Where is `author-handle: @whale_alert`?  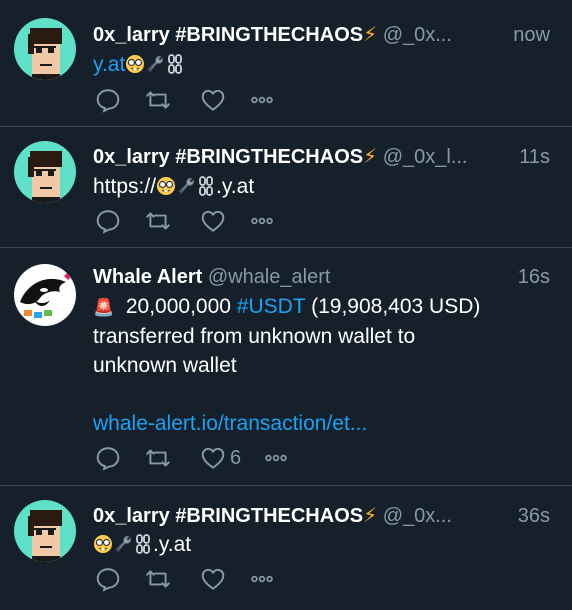
author-handle: @whale_alert is located at coordinates (269, 277).